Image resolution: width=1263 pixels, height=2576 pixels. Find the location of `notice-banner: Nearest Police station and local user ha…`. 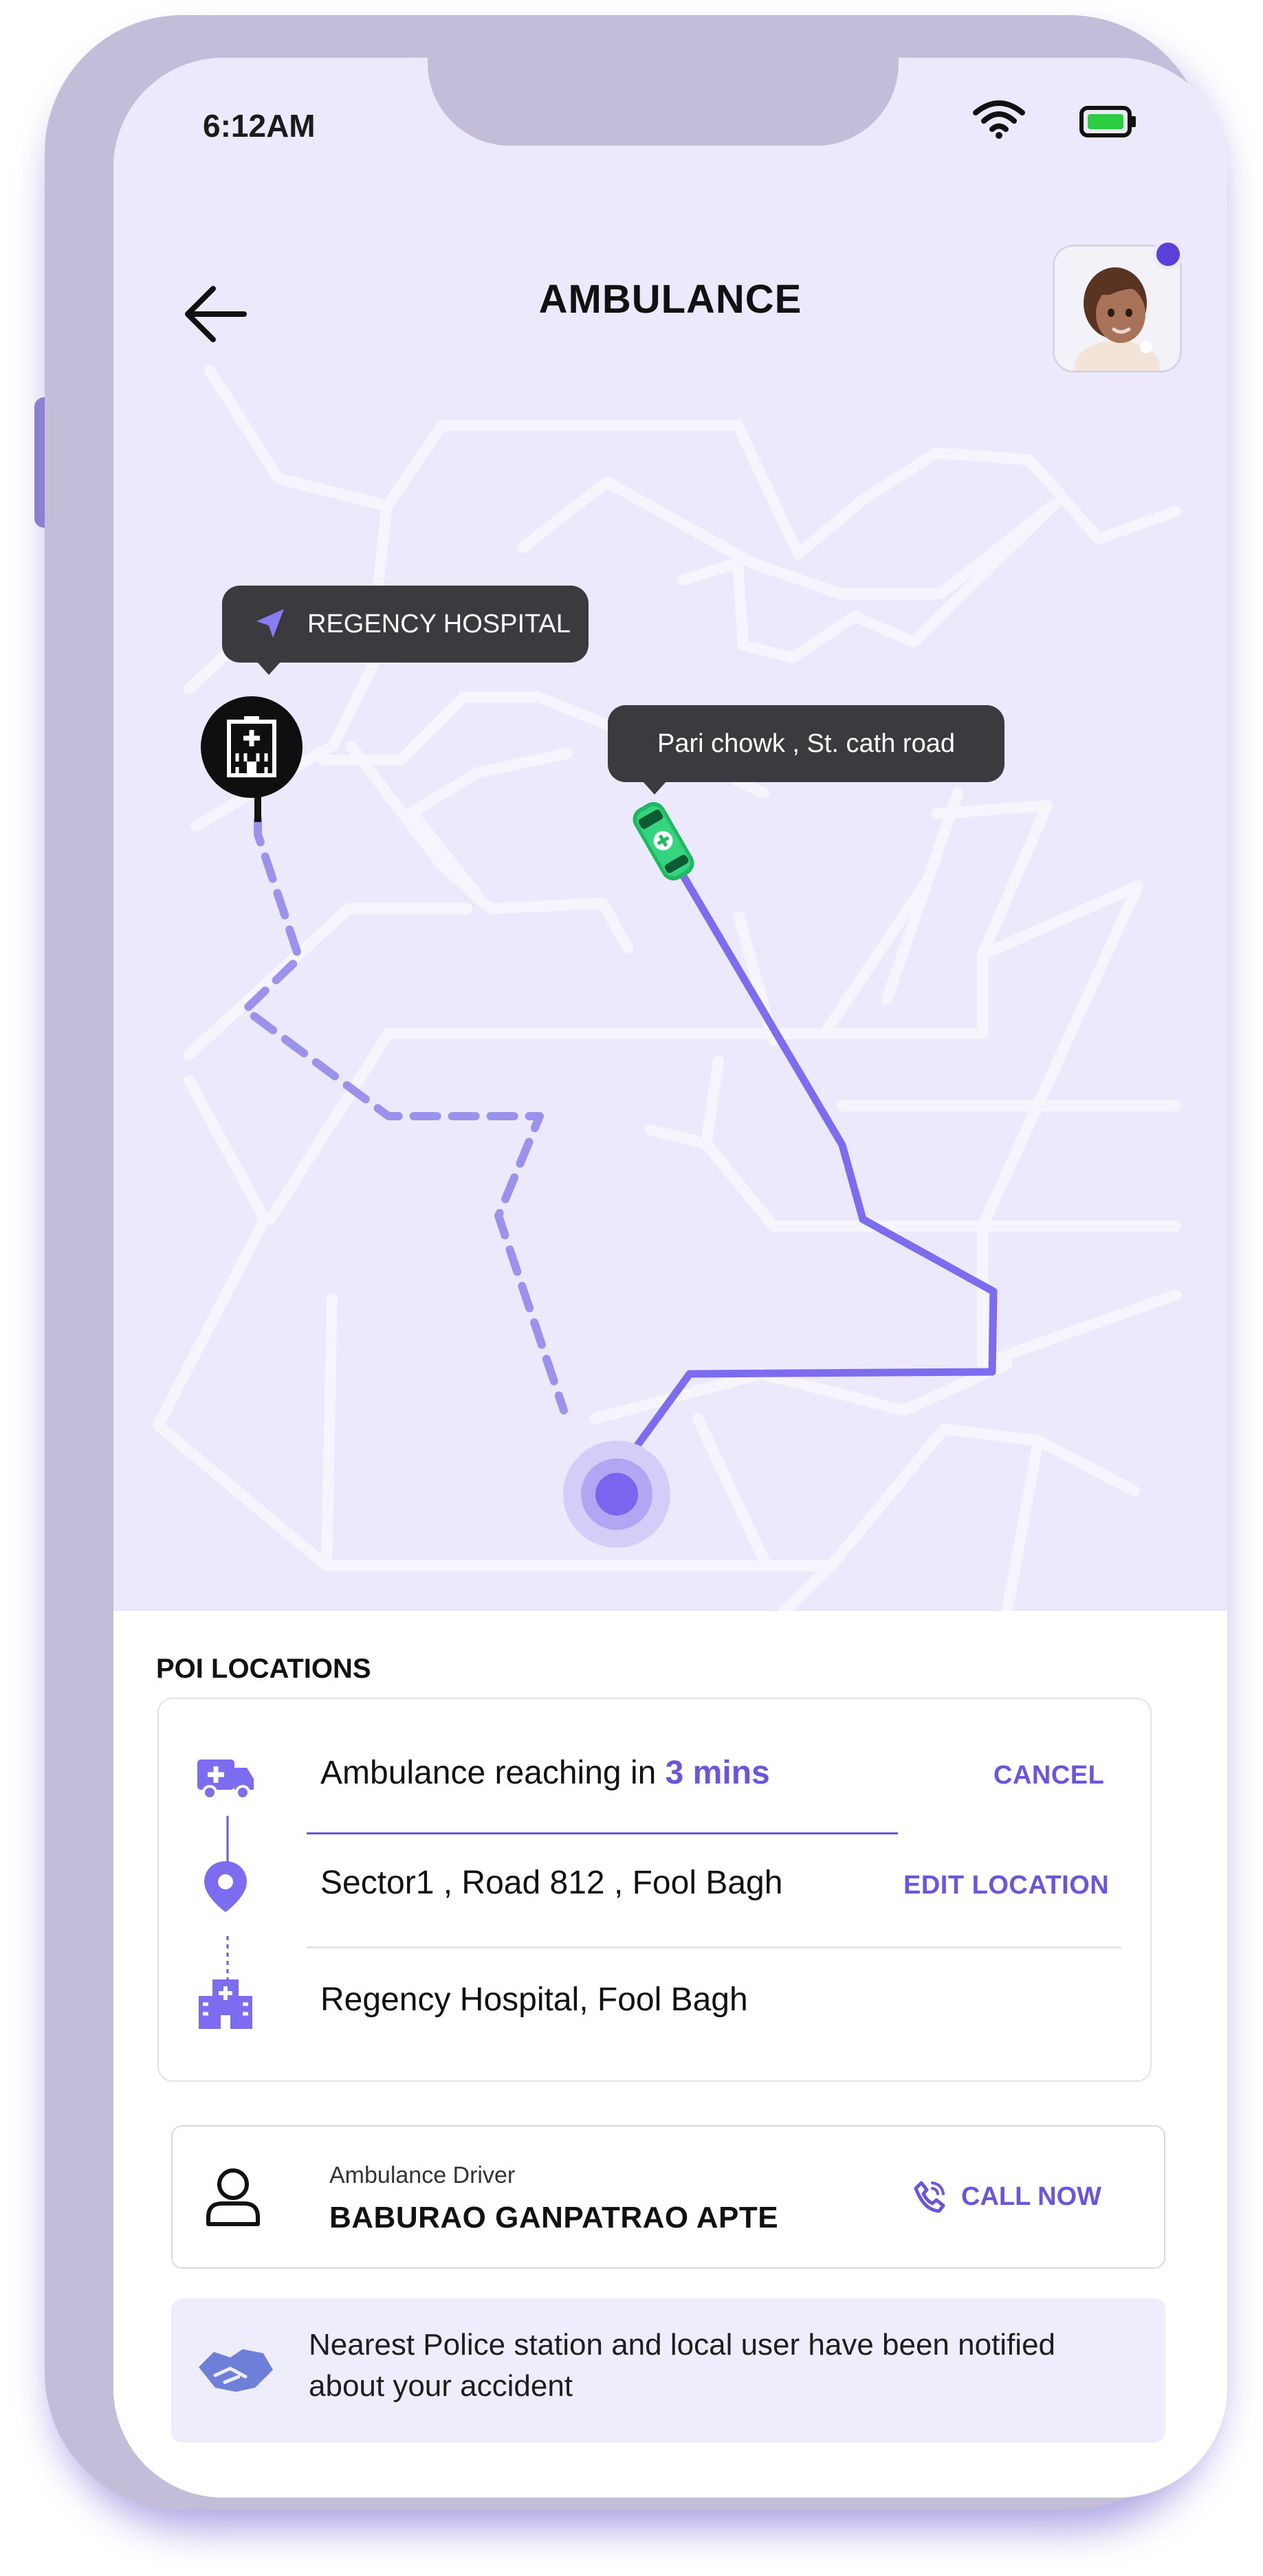

notice-banner: Nearest Police station and local user ha… is located at coordinates (668, 2370).